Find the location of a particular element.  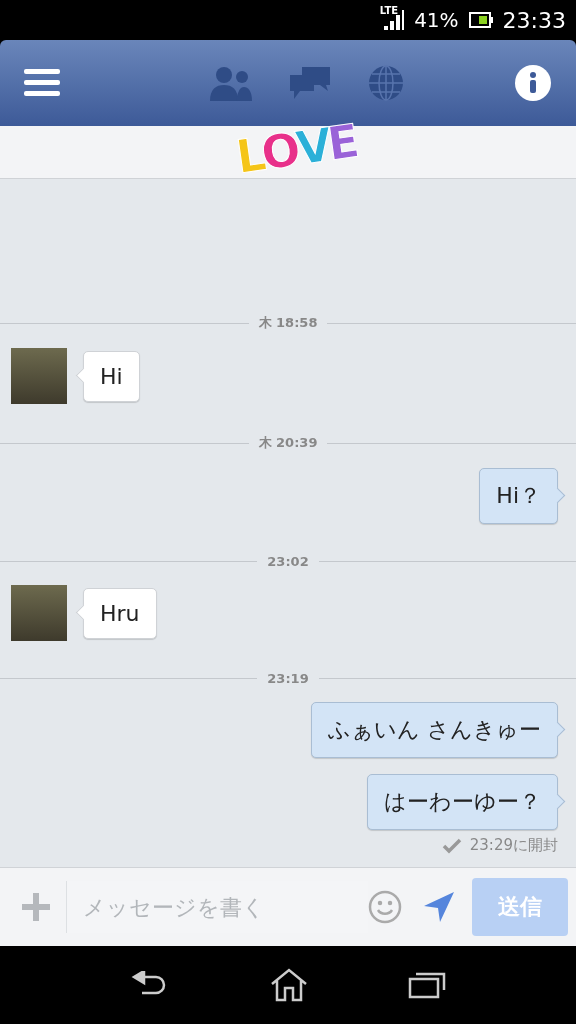

message-text: Hru is located at coordinates (120, 613).